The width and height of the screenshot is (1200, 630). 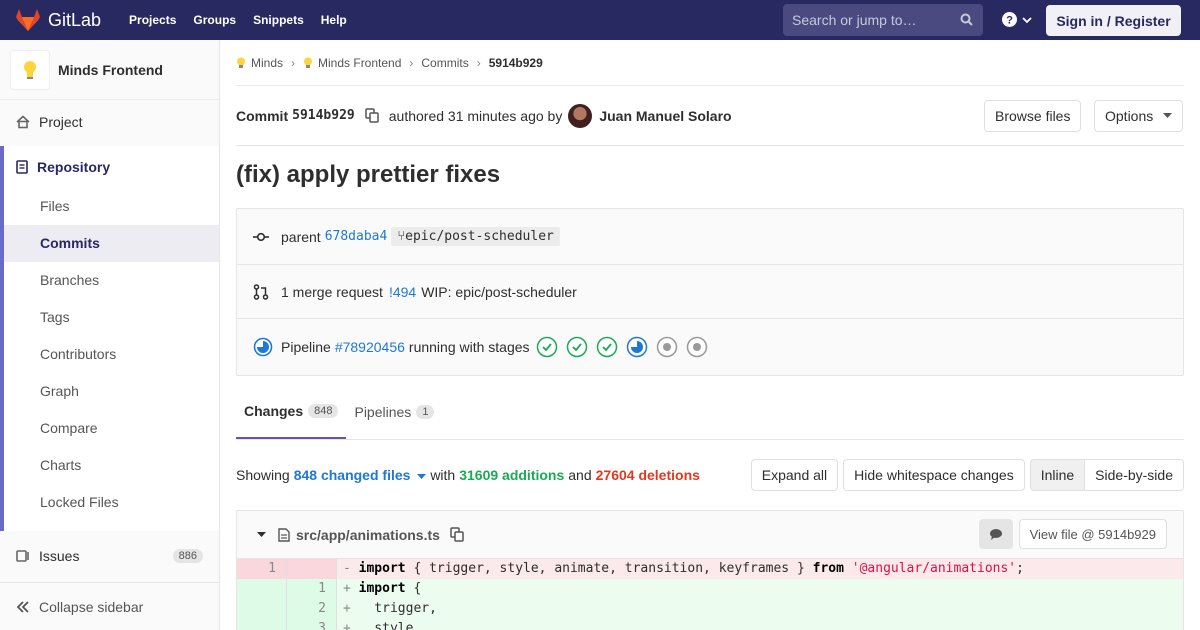 What do you see at coordinates (109, 556) in the screenshot?
I see `sidebar-item-issues: Issues 886` at bounding box center [109, 556].